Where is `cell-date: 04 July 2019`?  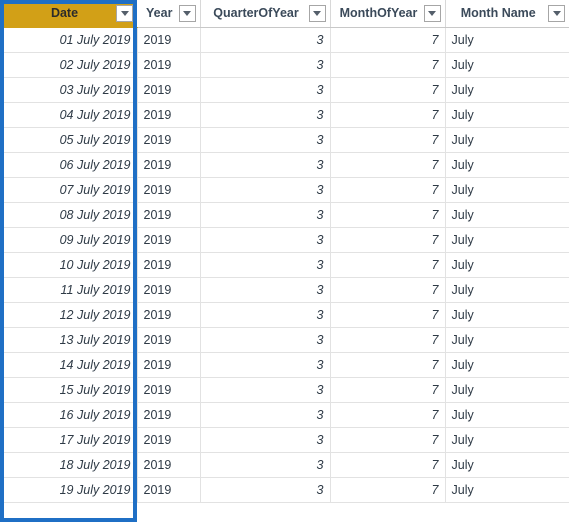
cell-date: 04 July 2019 is located at coordinates (69, 115).